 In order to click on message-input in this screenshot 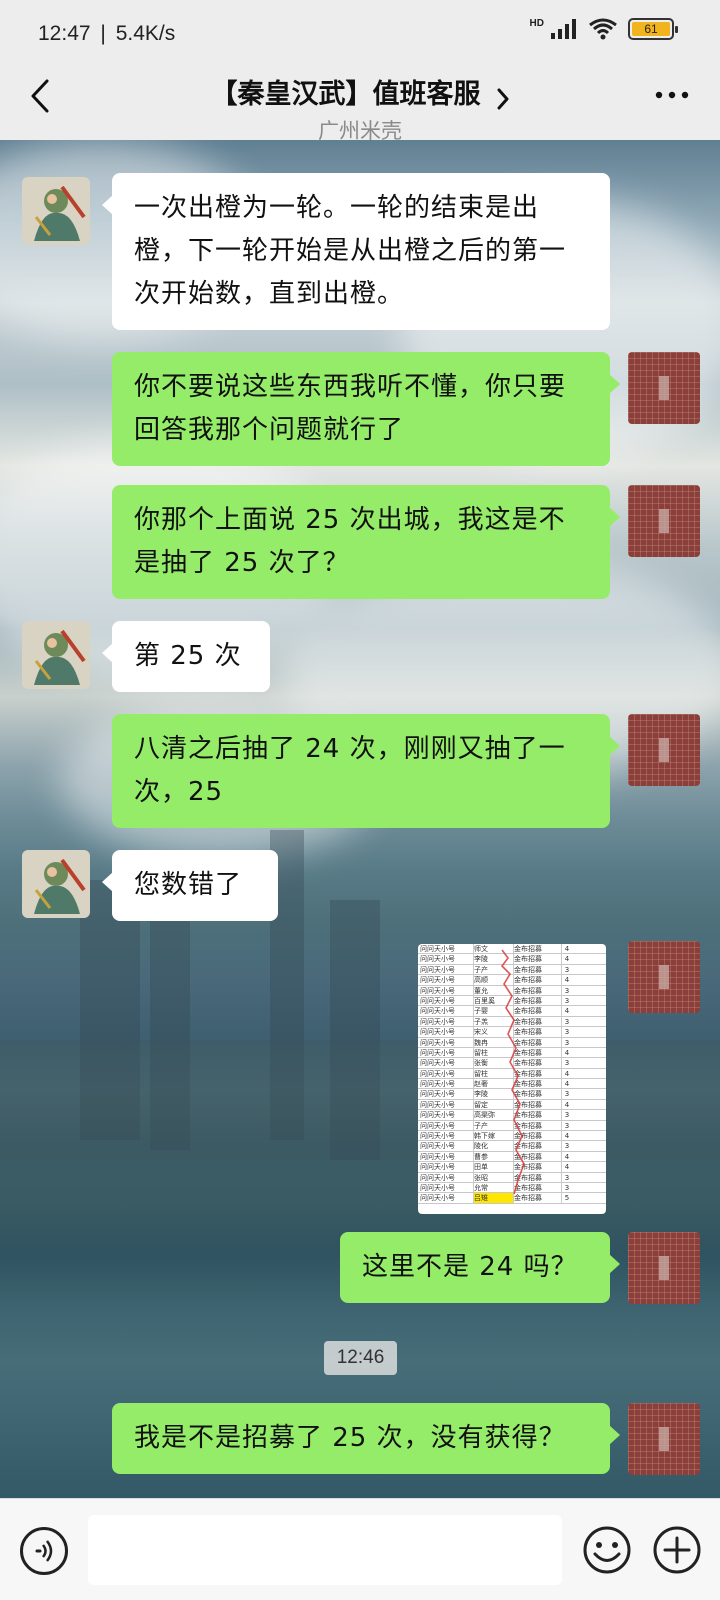, I will do `click(325, 1550)`.